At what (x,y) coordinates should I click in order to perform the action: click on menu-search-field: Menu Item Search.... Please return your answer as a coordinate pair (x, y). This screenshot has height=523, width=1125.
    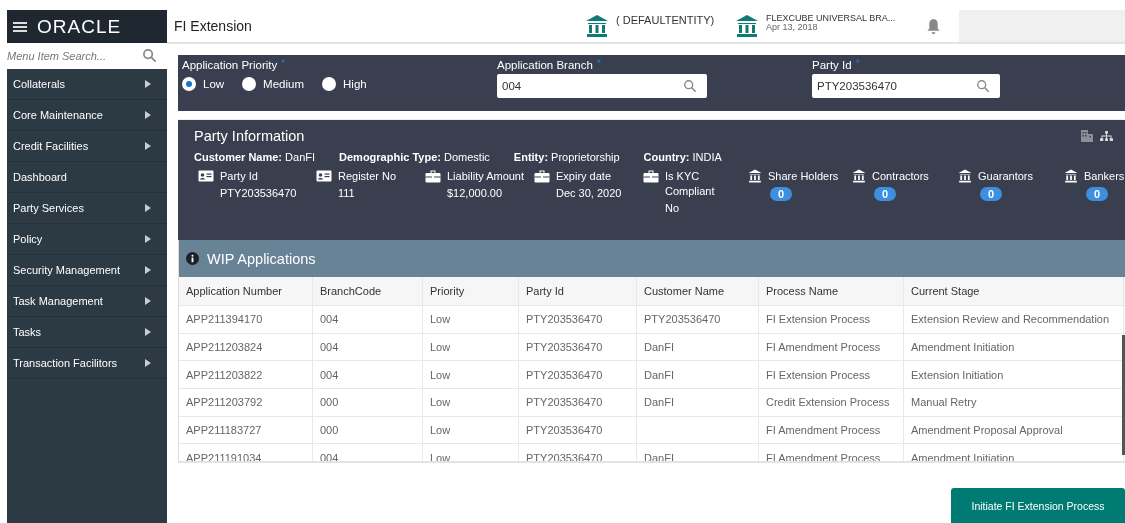
    Looking at the image, I should click on (87, 56).